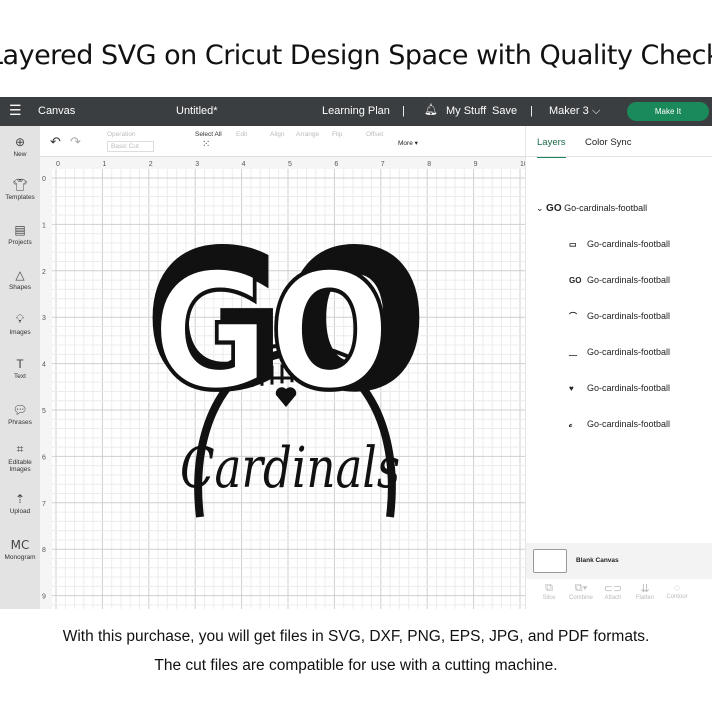 This screenshot has height=712, width=712. What do you see at coordinates (431, 109) in the screenshot?
I see `bell-icon: 🔔︎` at bounding box center [431, 109].